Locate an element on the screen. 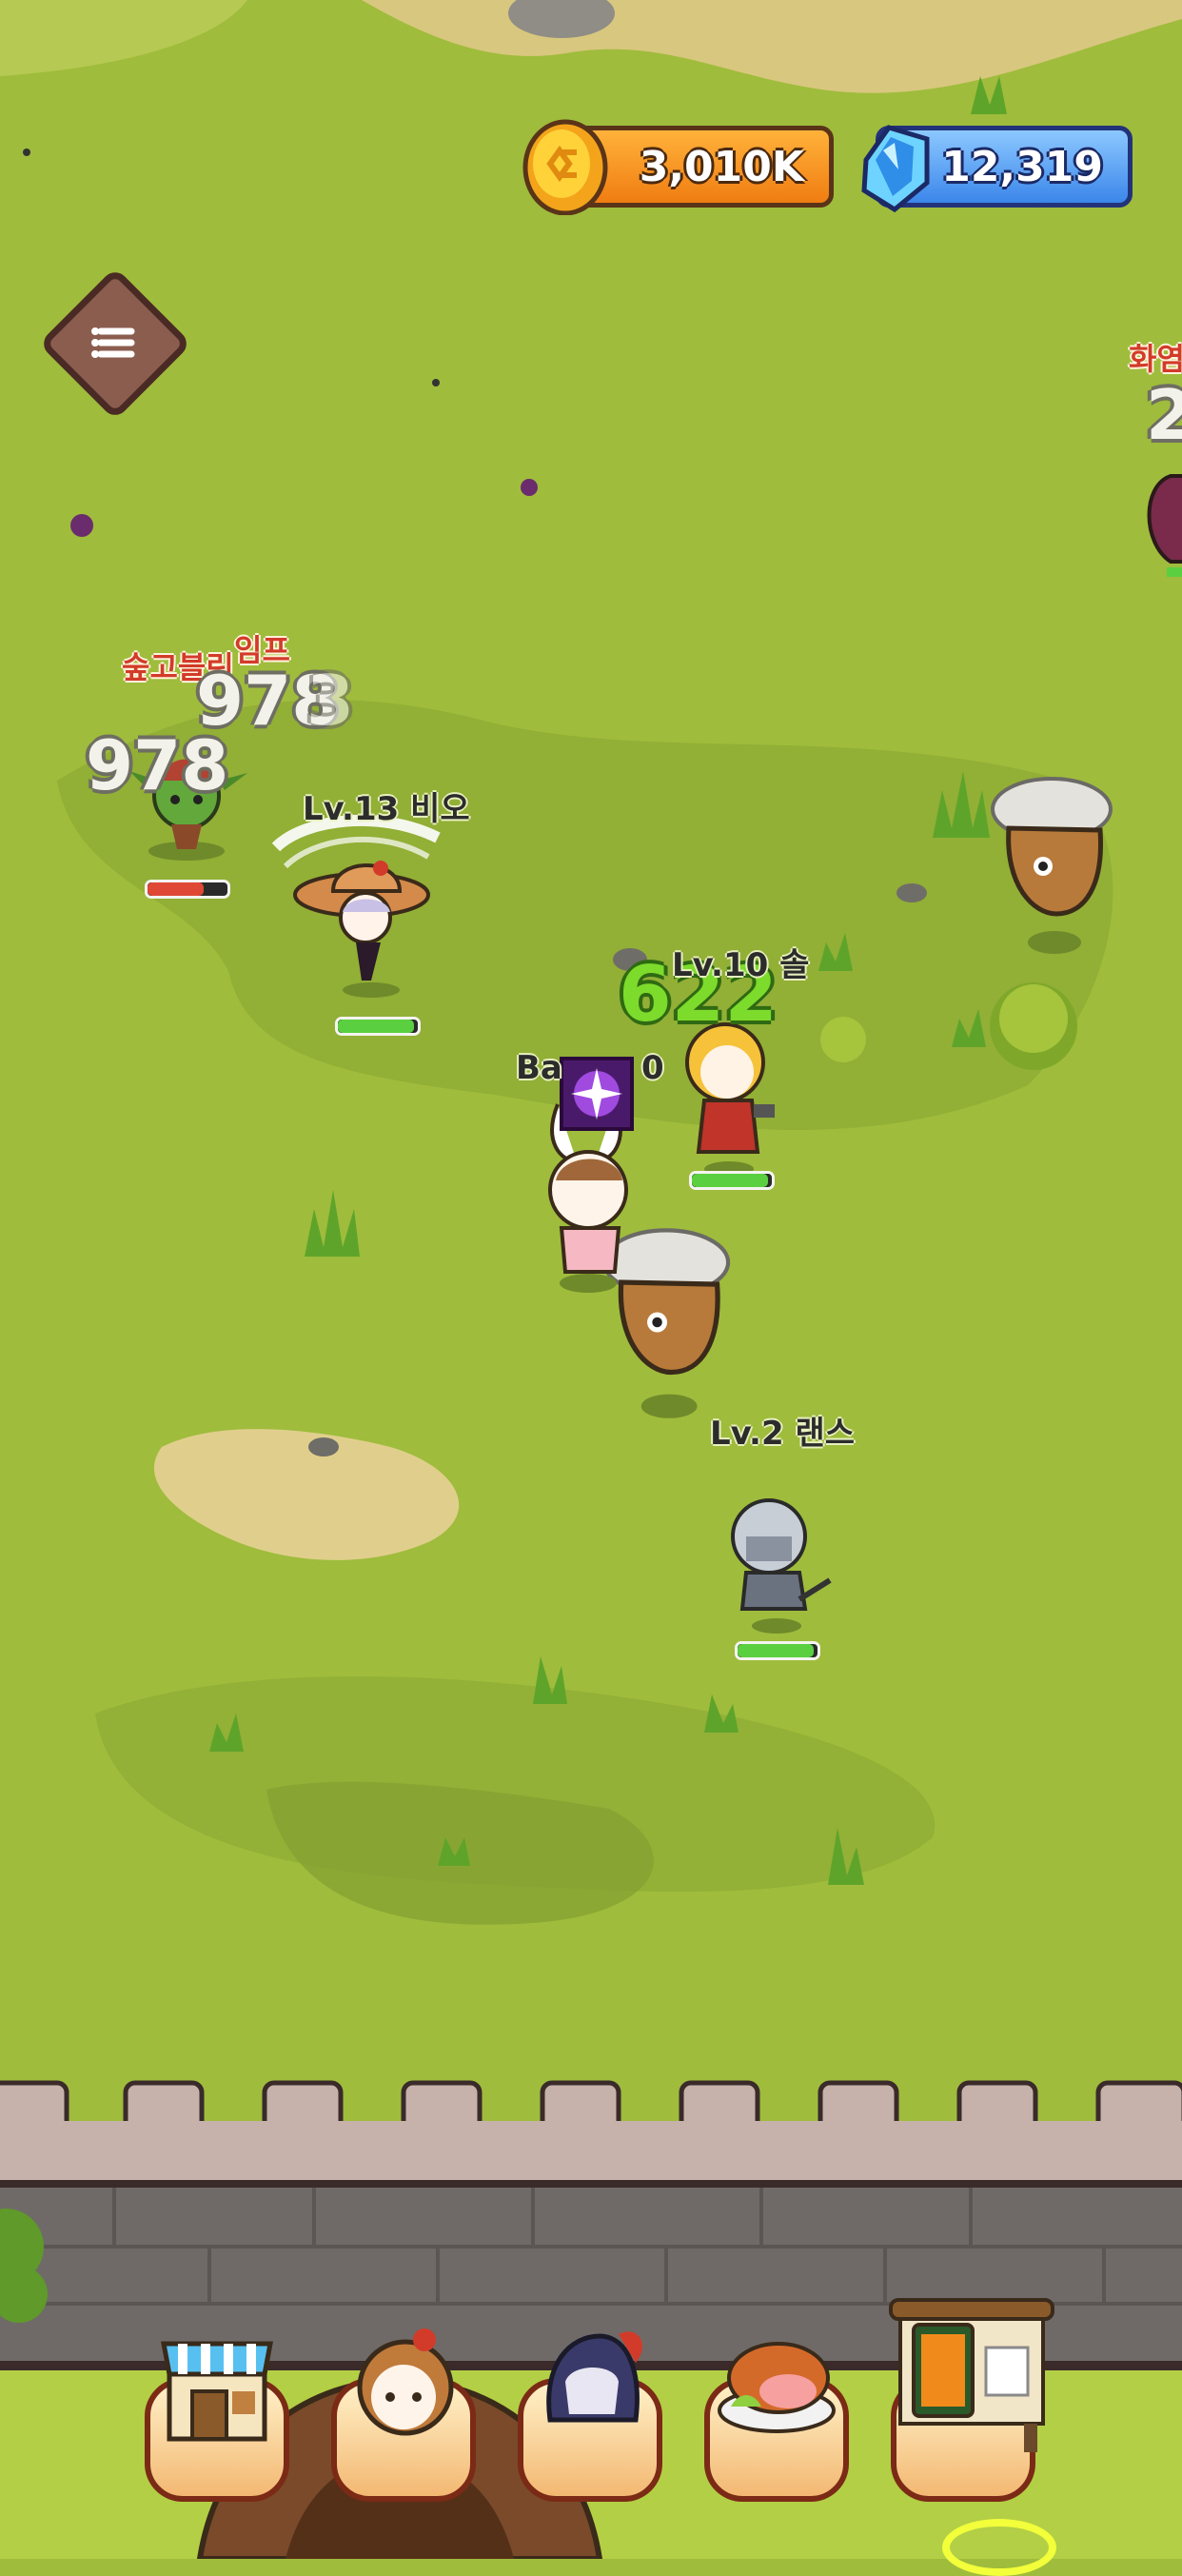 This screenshot has width=1182, height=2576. knight-helmet-icon is located at coordinates (594, 2377).